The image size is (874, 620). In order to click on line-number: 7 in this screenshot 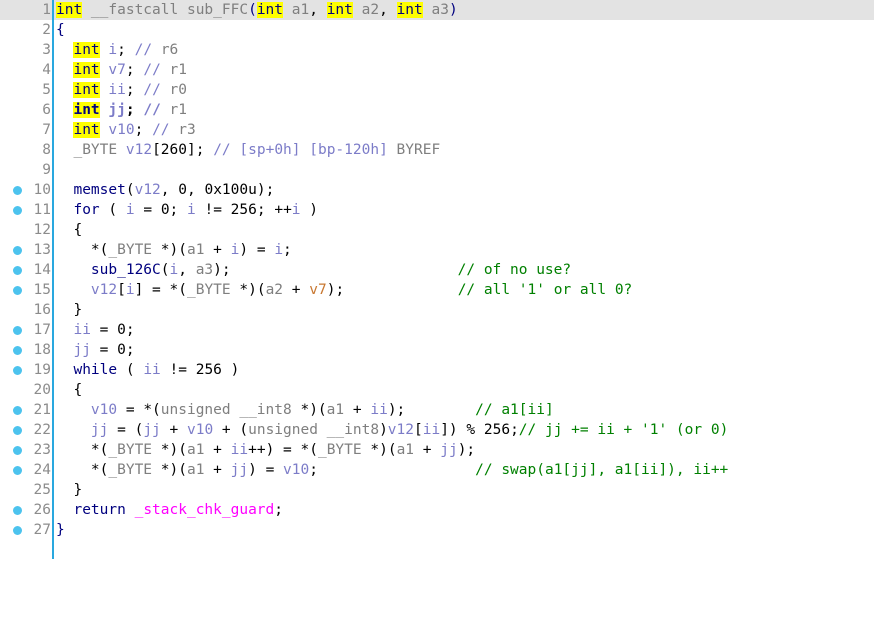, I will do `click(46, 130)`.